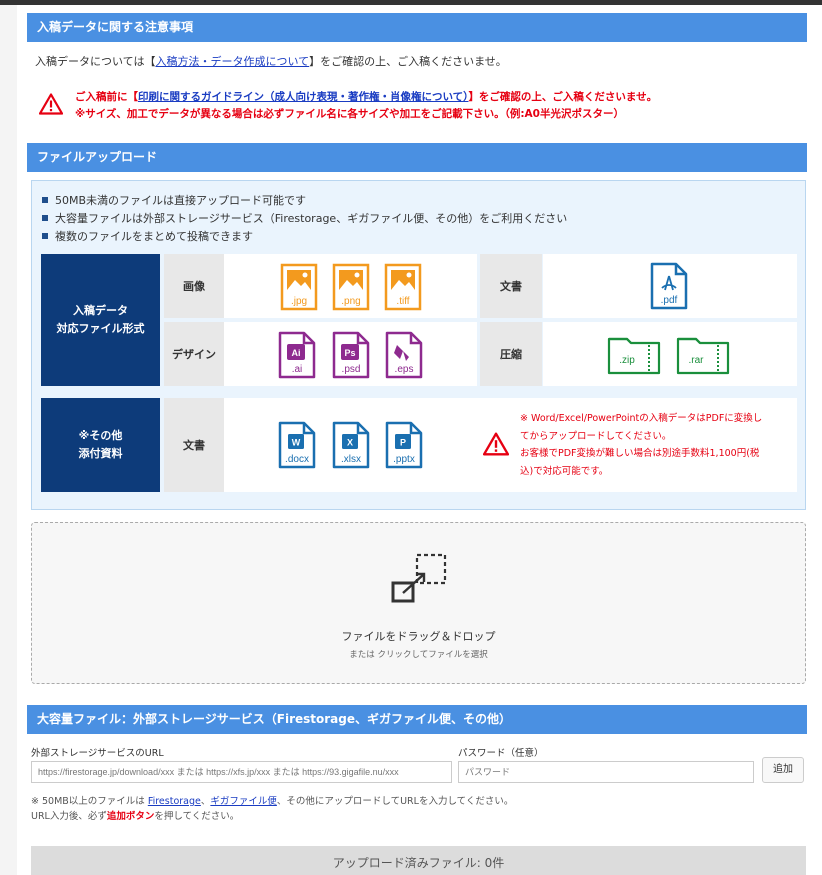  What do you see at coordinates (670, 354) in the screenshot?
I see `archive-formats-cell: .zip .rar` at bounding box center [670, 354].